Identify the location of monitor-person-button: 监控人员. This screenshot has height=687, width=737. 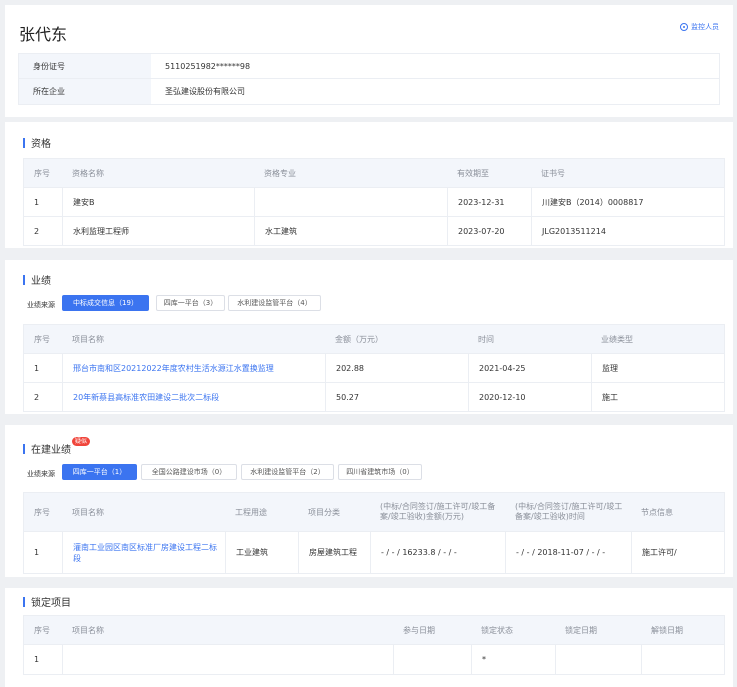
(699, 27).